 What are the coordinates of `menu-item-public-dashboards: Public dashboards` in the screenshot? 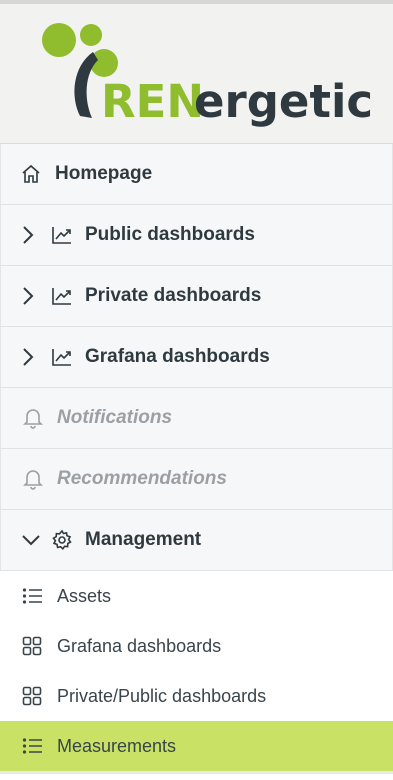 It's located at (196, 235).